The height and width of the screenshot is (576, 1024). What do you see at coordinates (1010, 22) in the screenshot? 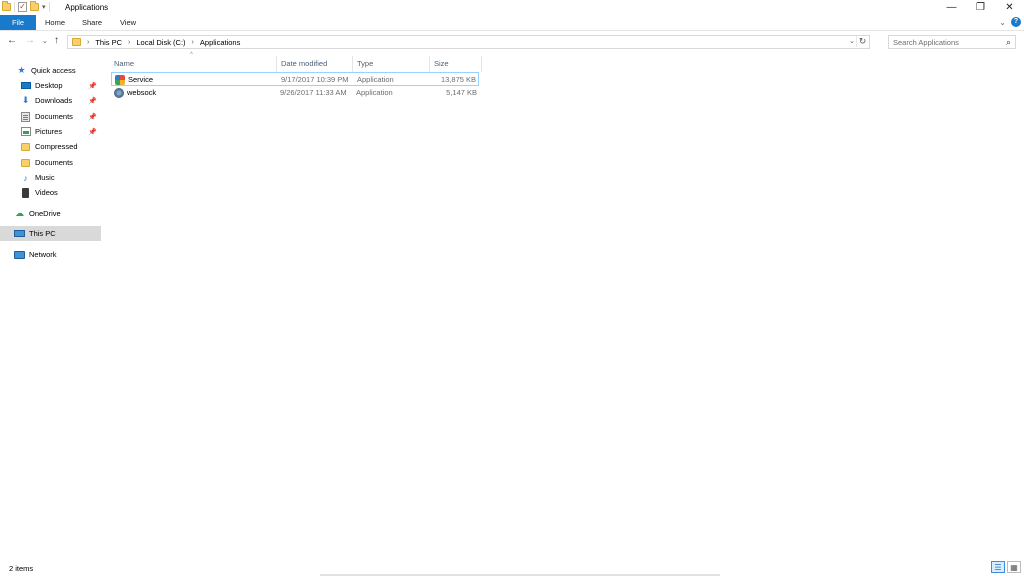
I see `ribbon-right: ⌄ ?` at bounding box center [1010, 22].